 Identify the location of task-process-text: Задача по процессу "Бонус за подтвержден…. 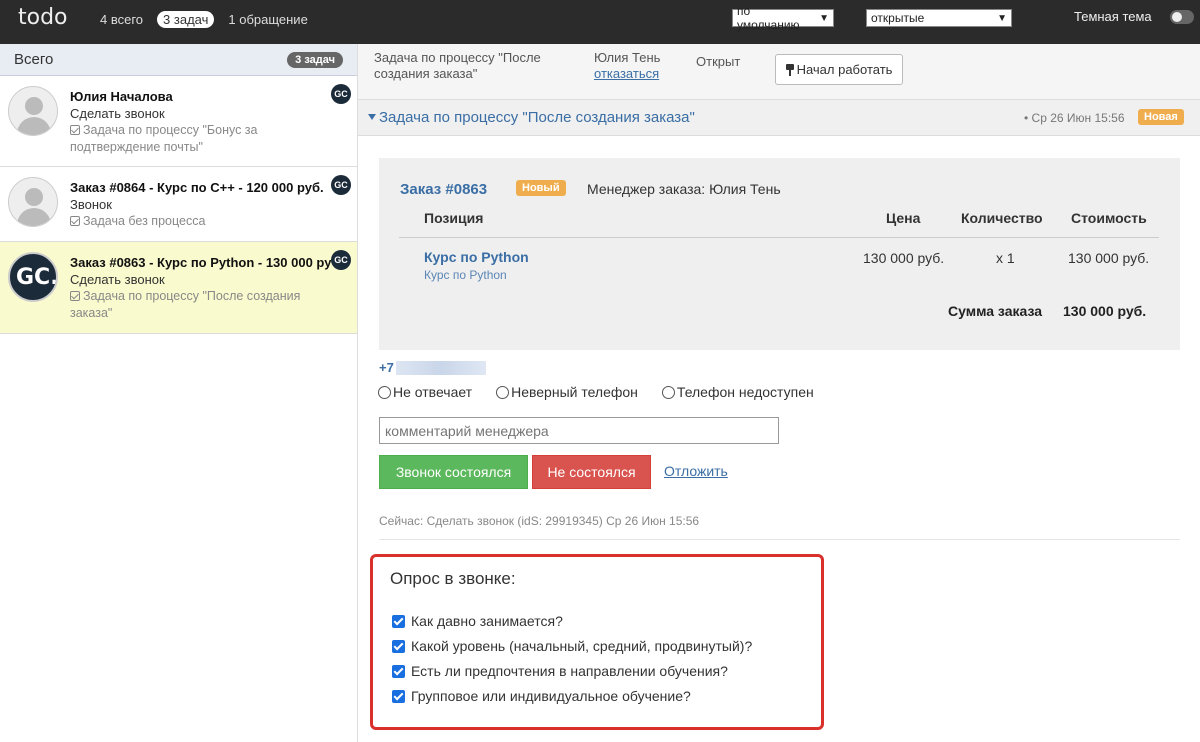
(164, 138).